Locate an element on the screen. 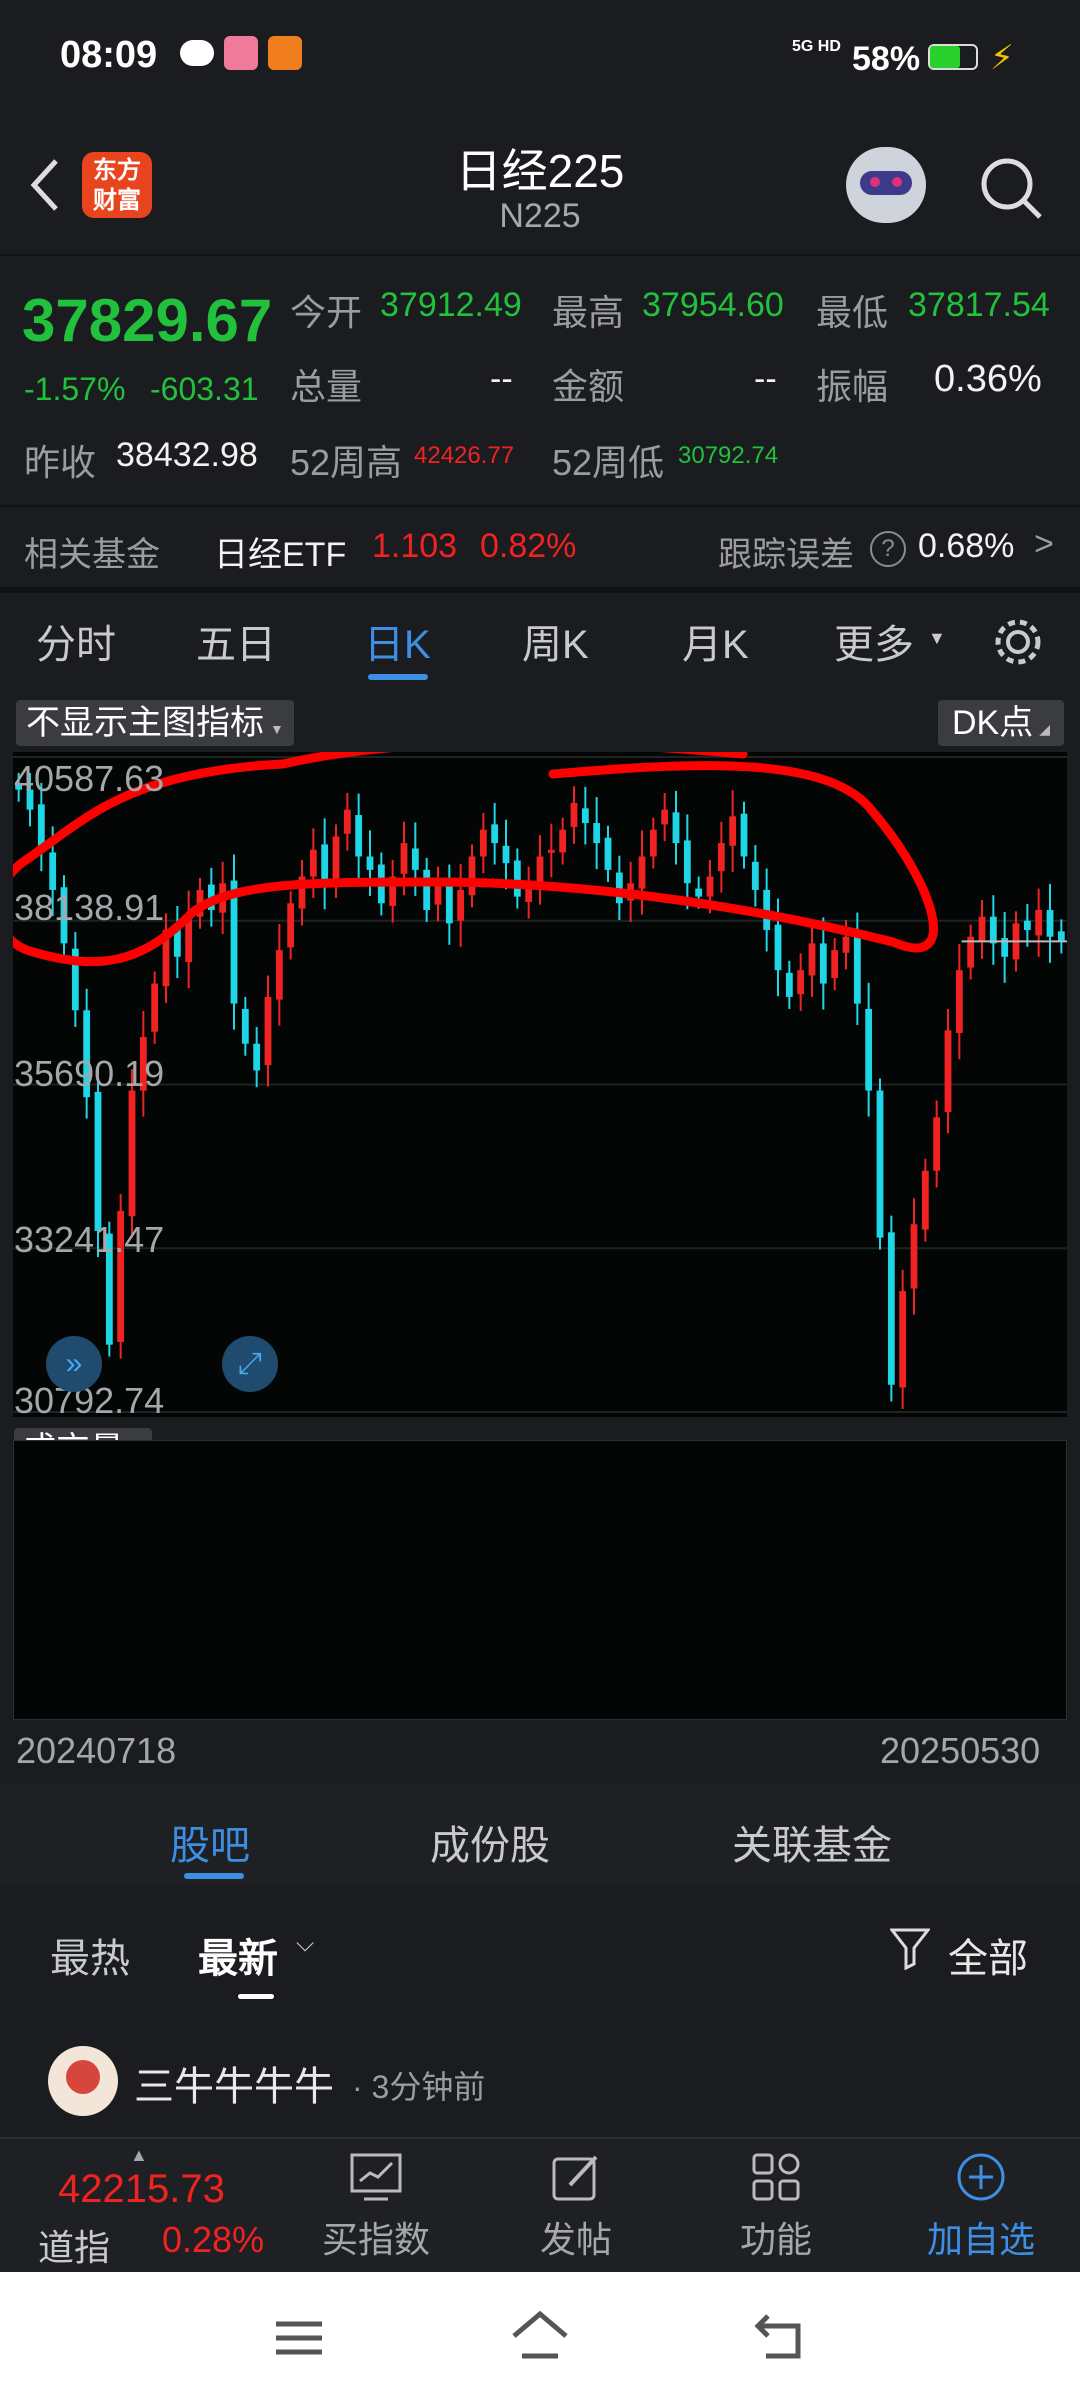 The height and width of the screenshot is (2400, 1080). dow-index-change: 0.28% is located at coordinates (213, 2239).